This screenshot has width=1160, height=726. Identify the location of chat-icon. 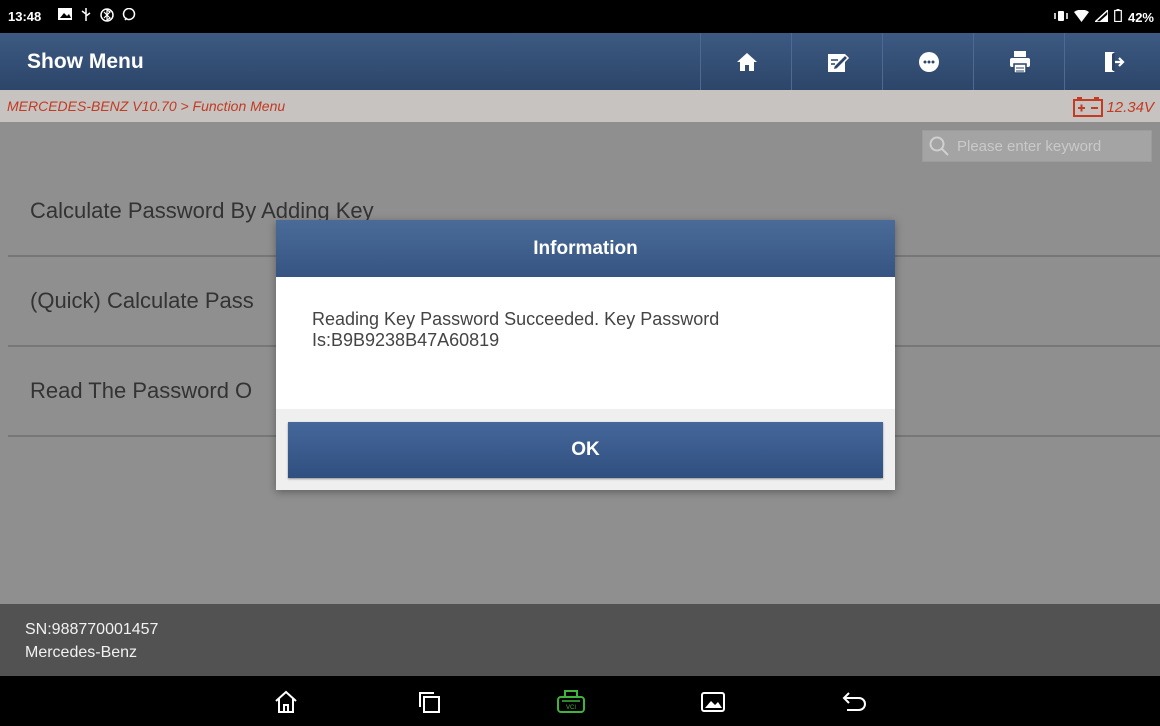
(129, 16).